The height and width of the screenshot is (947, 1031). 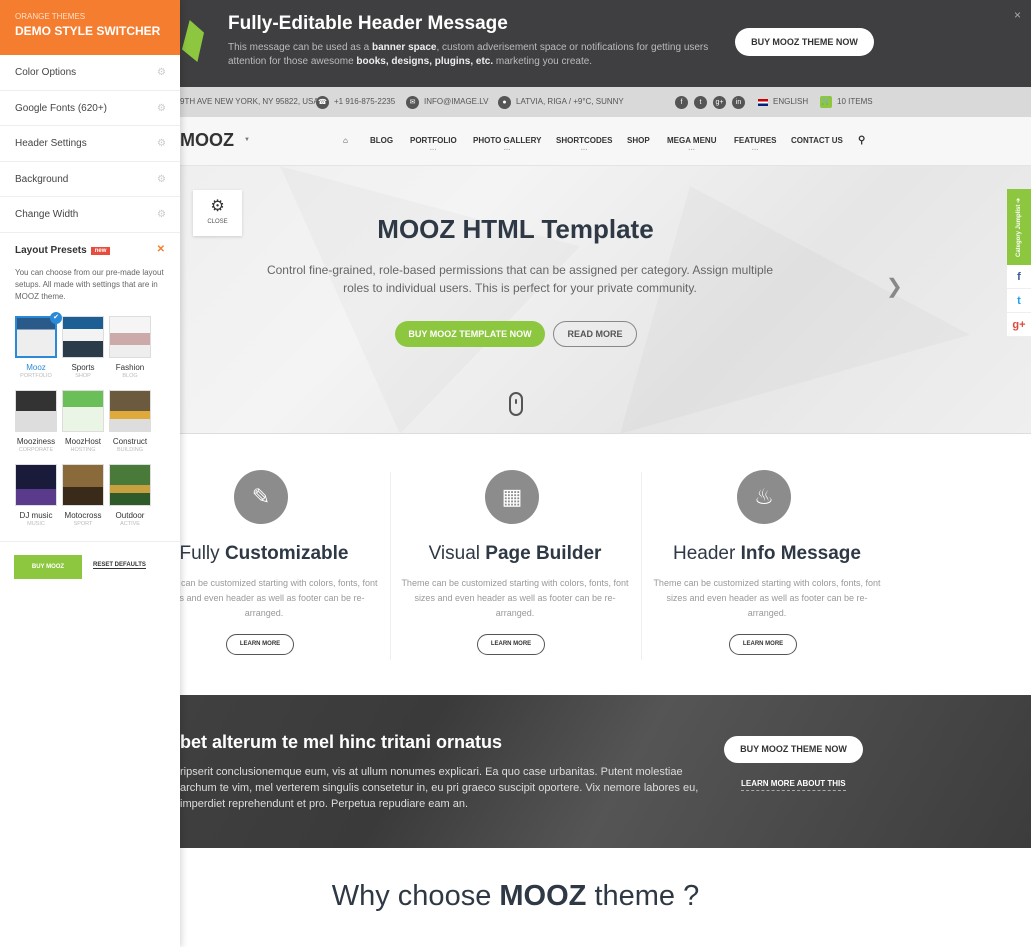 What do you see at coordinates (804, 42) in the screenshot?
I see `banner-buy-button: BUY MOOZ THEME NOW` at bounding box center [804, 42].